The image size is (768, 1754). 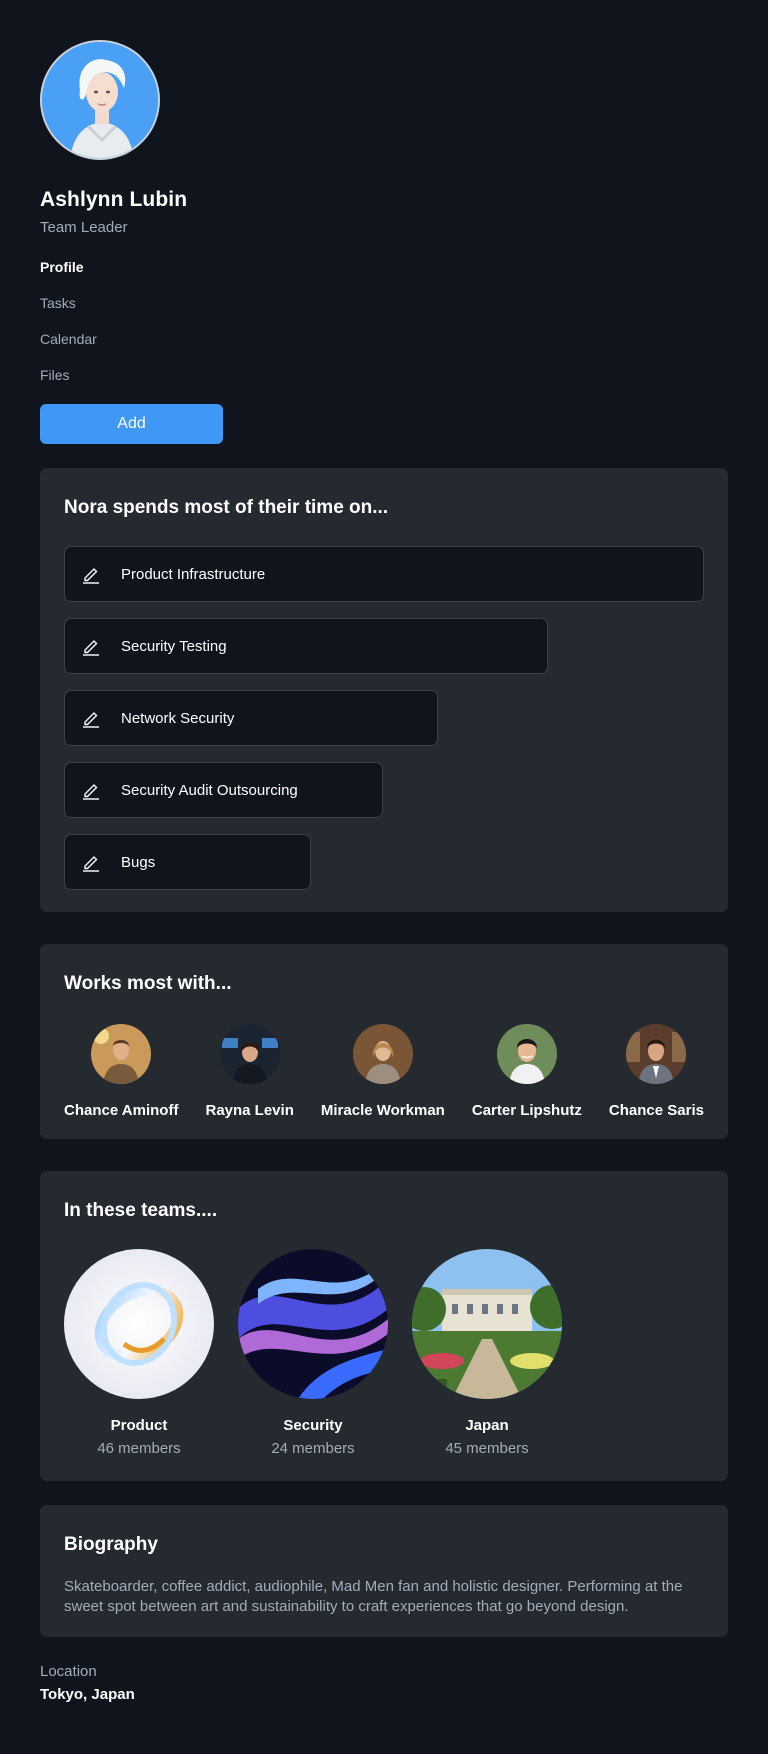 I want to click on person-item: Carter Lipshutz, so click(x=527, y=1071).